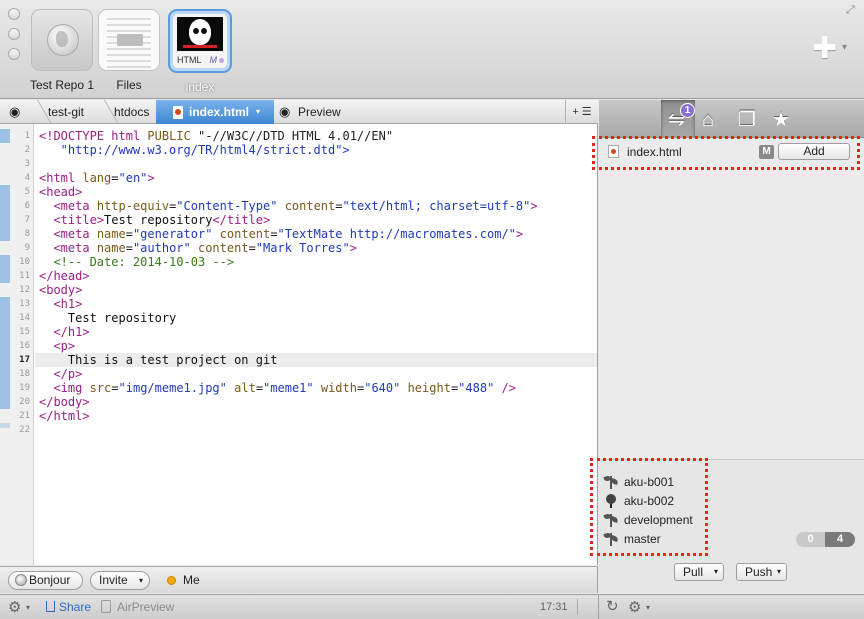 This screenshot has width=864, height=619. Describe the element at coordinates (824, 49) in the screenshot. I see `plus-icon: ✚` at that location.